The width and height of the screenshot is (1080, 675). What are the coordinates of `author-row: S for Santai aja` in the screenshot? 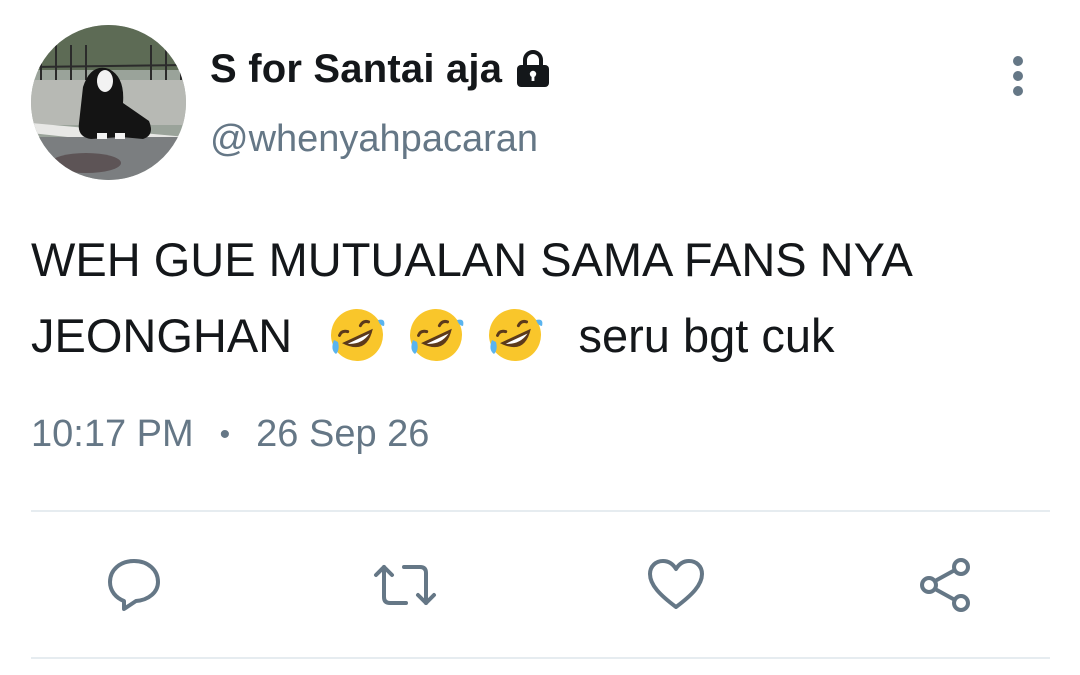 It's located at (382, 69).